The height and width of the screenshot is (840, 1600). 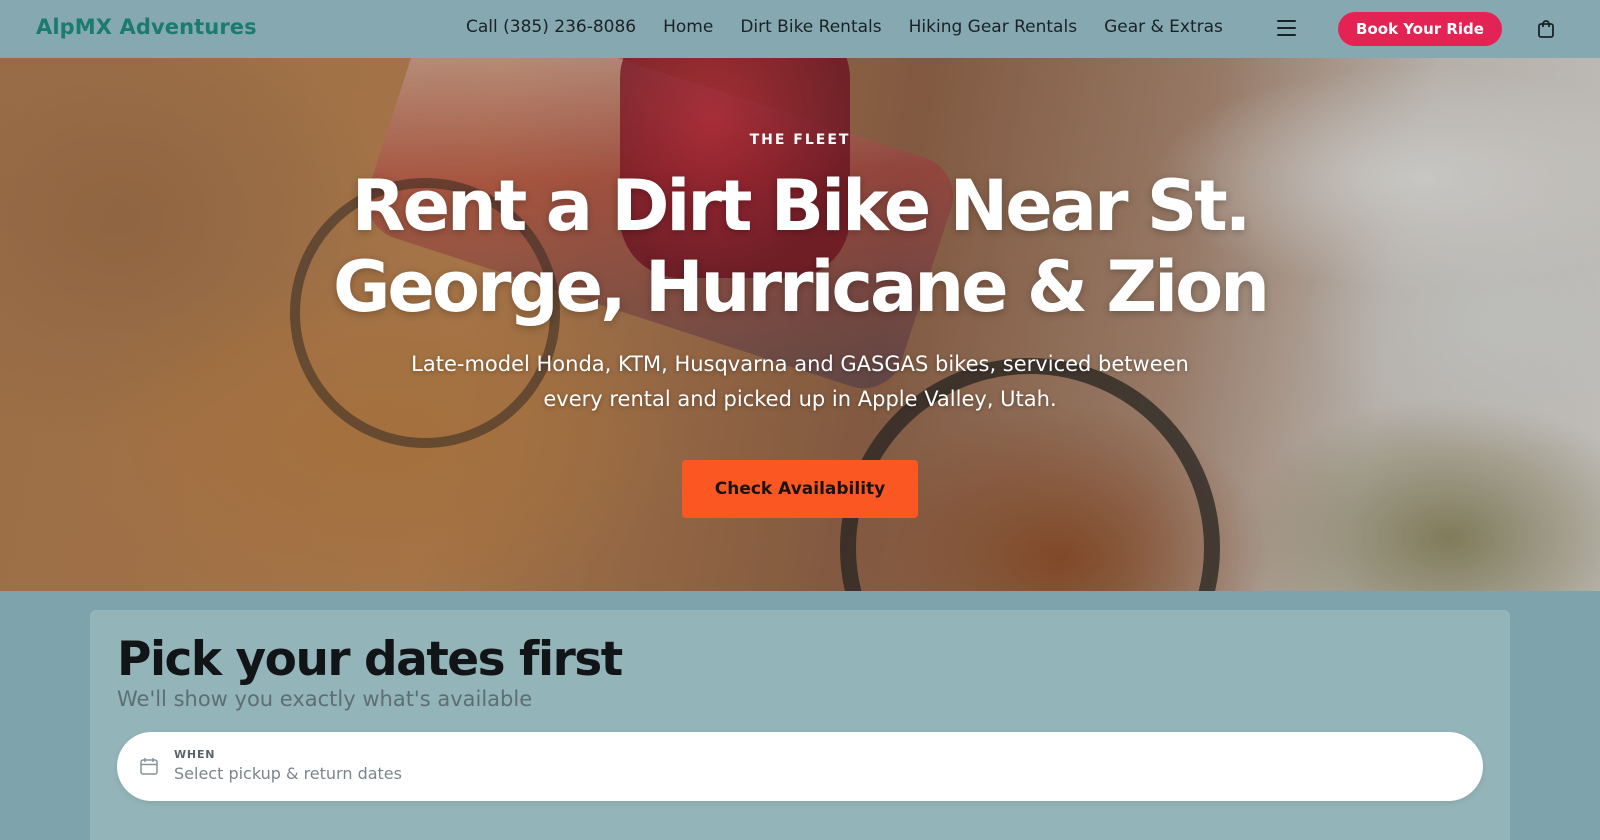 I want to click on nav-item-hiking-gear-rentals: Hiking Gear Rentals, so click(x=993, y=27).